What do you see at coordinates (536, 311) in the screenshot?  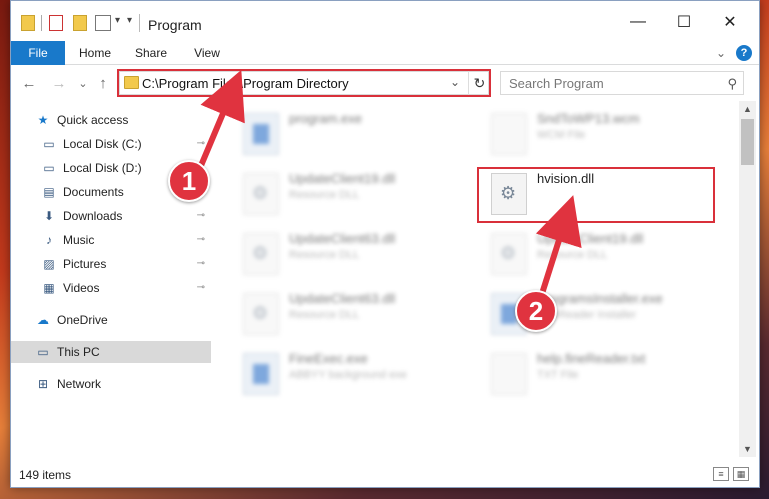 I see `step-2-badge: 2` at bounding box center [536, 311].